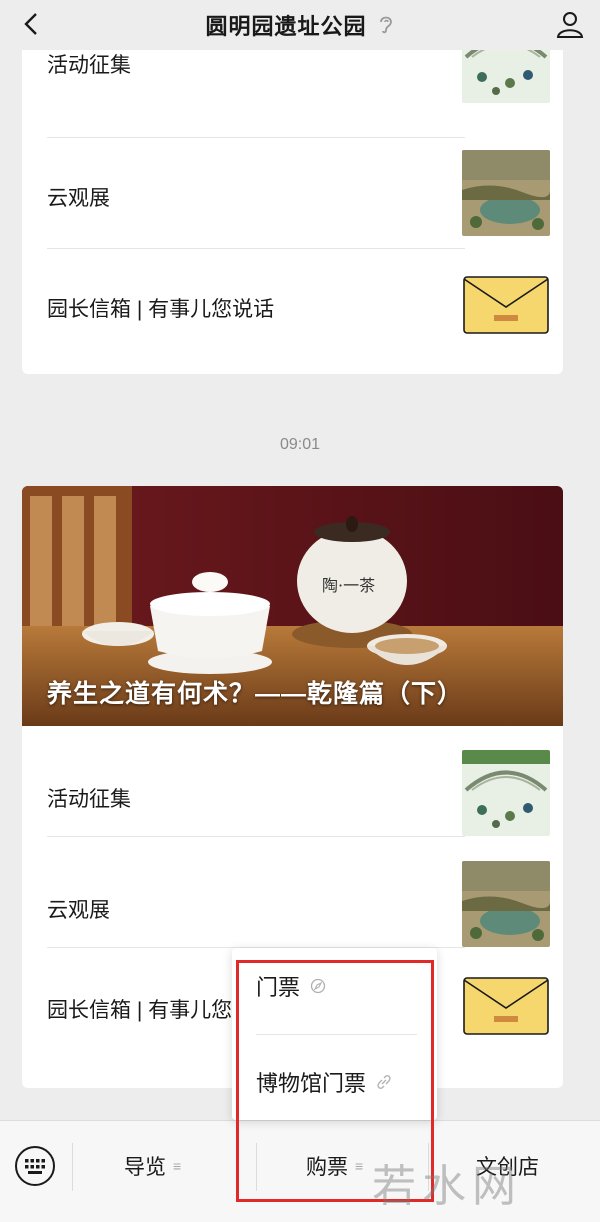  Describe the element at coordinates (35, 1166) in the screenshot. I see `keyboard-icon` at that location.